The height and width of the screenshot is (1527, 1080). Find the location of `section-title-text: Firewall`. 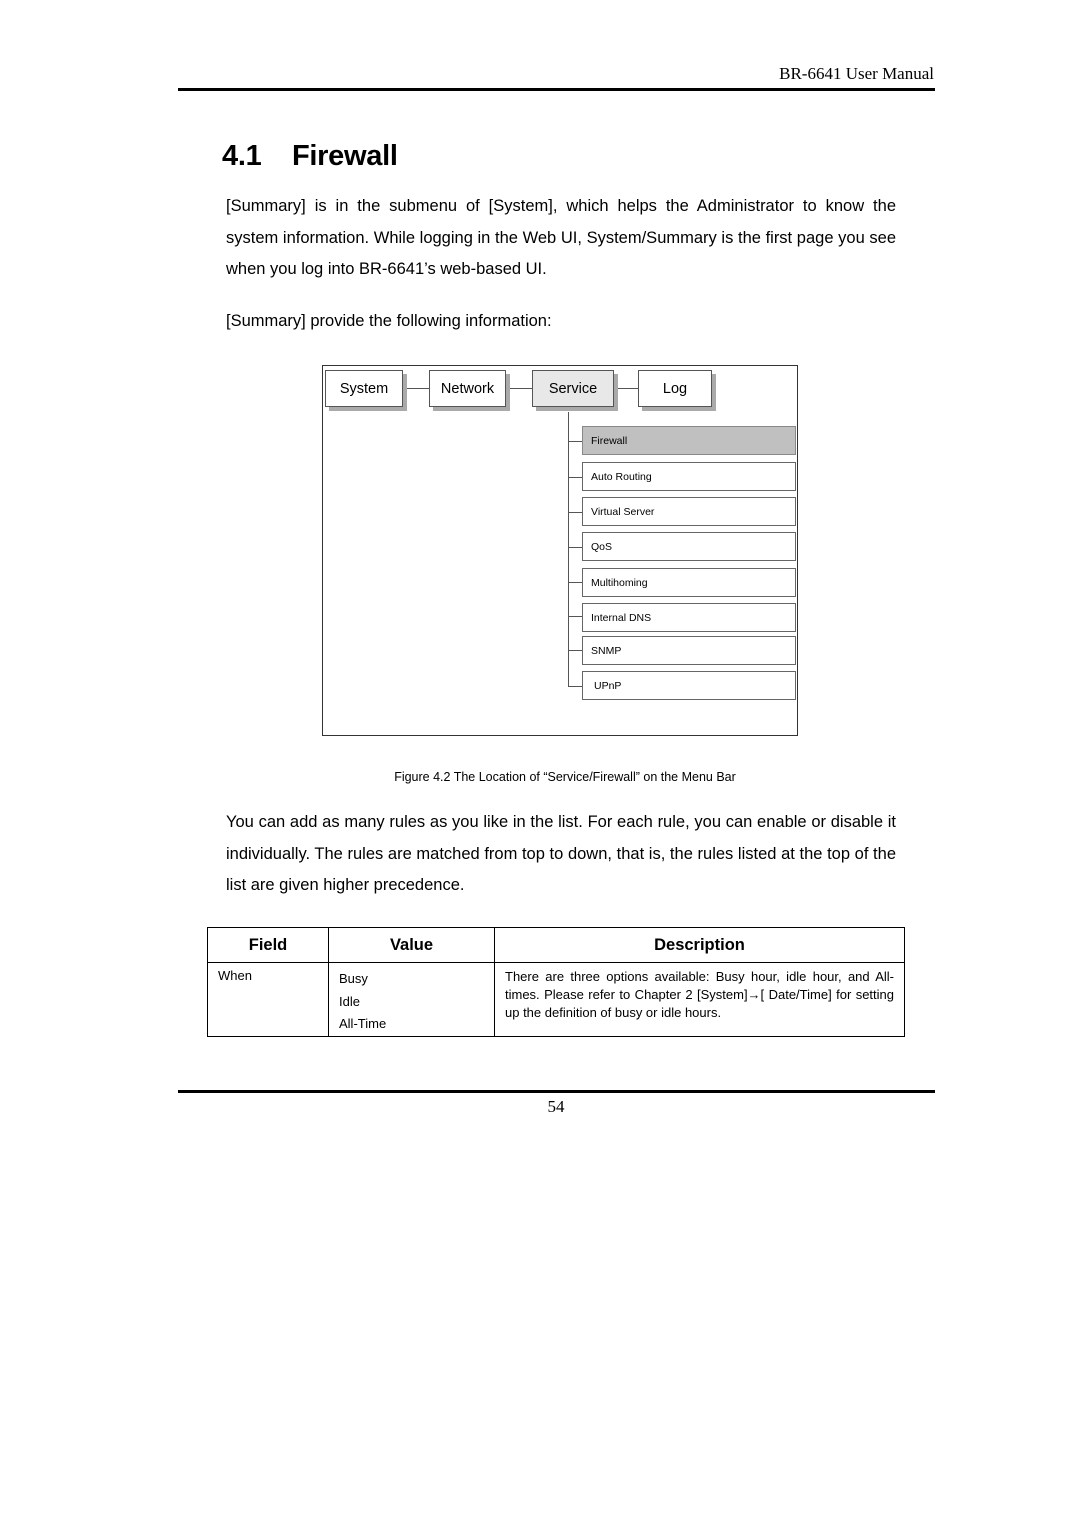

section-title-text: Firewall is located at coordinates (345, 156).